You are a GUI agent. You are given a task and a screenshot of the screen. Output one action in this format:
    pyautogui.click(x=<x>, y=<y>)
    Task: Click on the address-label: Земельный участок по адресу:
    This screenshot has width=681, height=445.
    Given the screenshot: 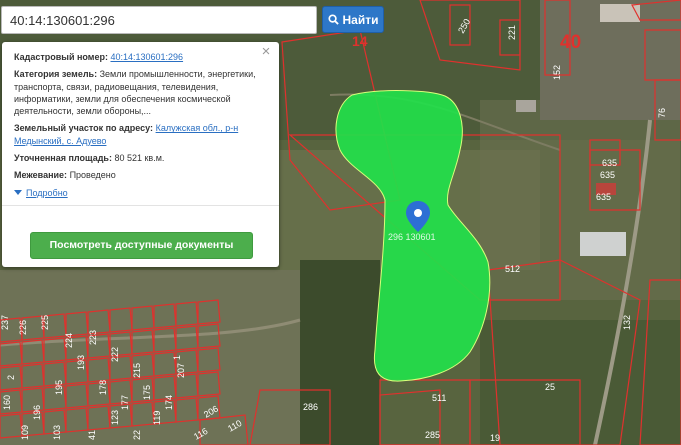 What is the action you would take?
    pyautogui.click(x=84, y=128)
    